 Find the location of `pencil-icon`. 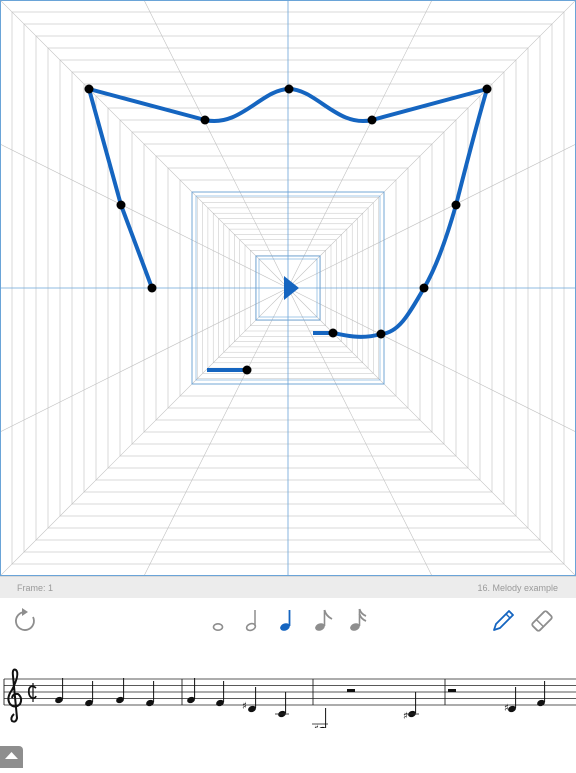

pencil-icon is located at coordinates (503, 620).